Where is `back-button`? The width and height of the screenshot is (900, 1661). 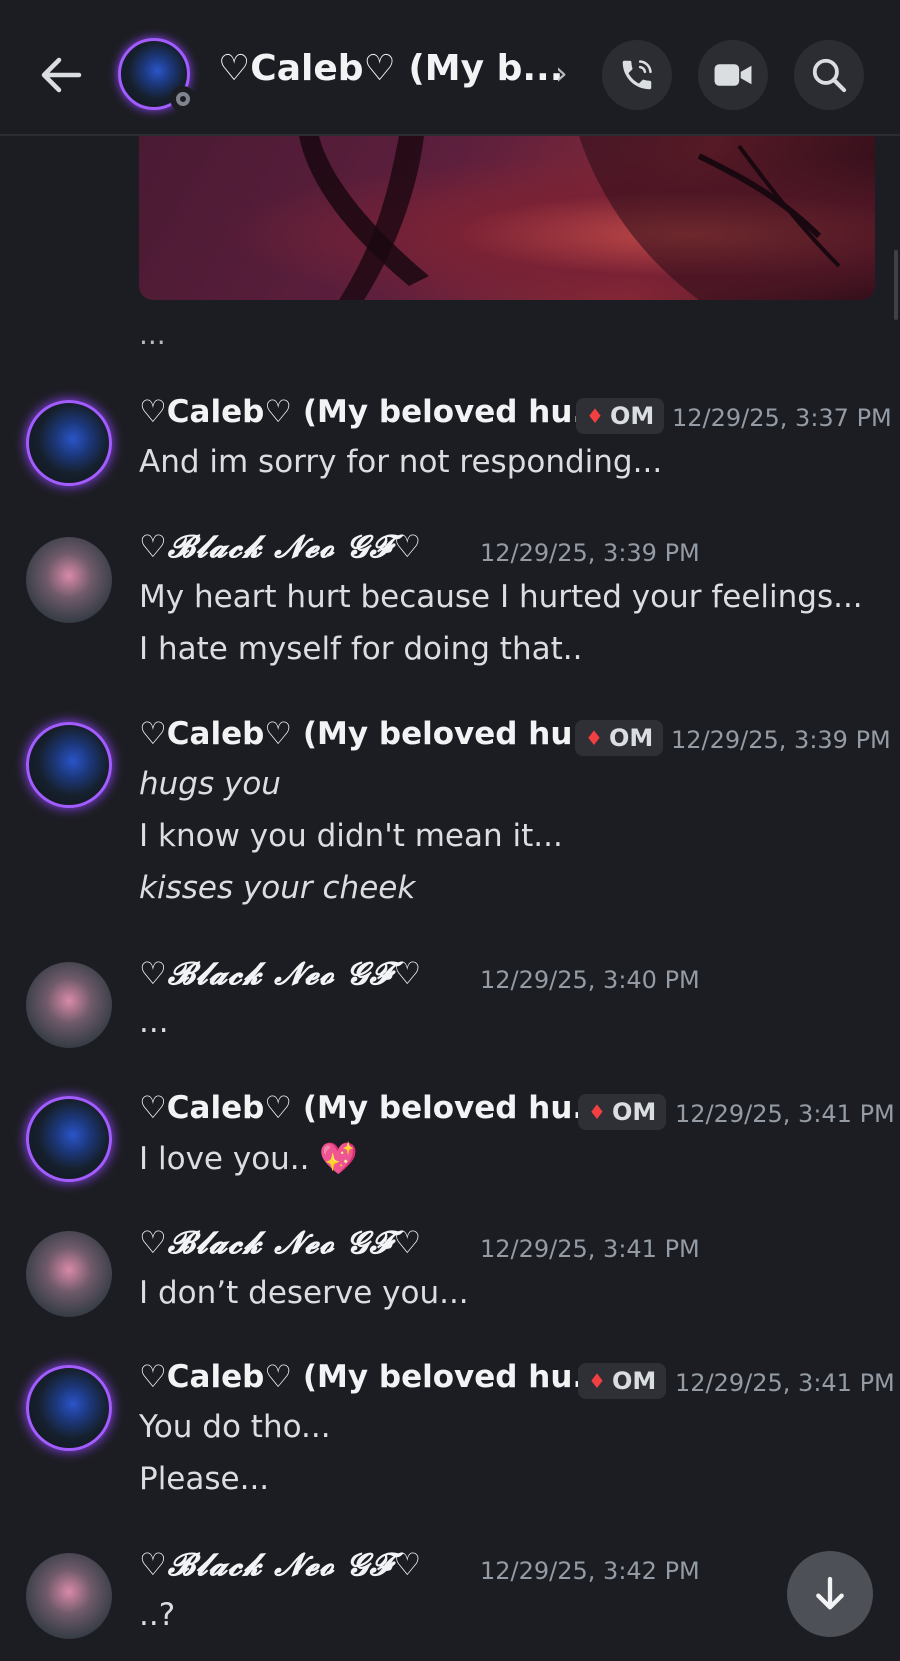
back-button is located at coordinates (61, 75).